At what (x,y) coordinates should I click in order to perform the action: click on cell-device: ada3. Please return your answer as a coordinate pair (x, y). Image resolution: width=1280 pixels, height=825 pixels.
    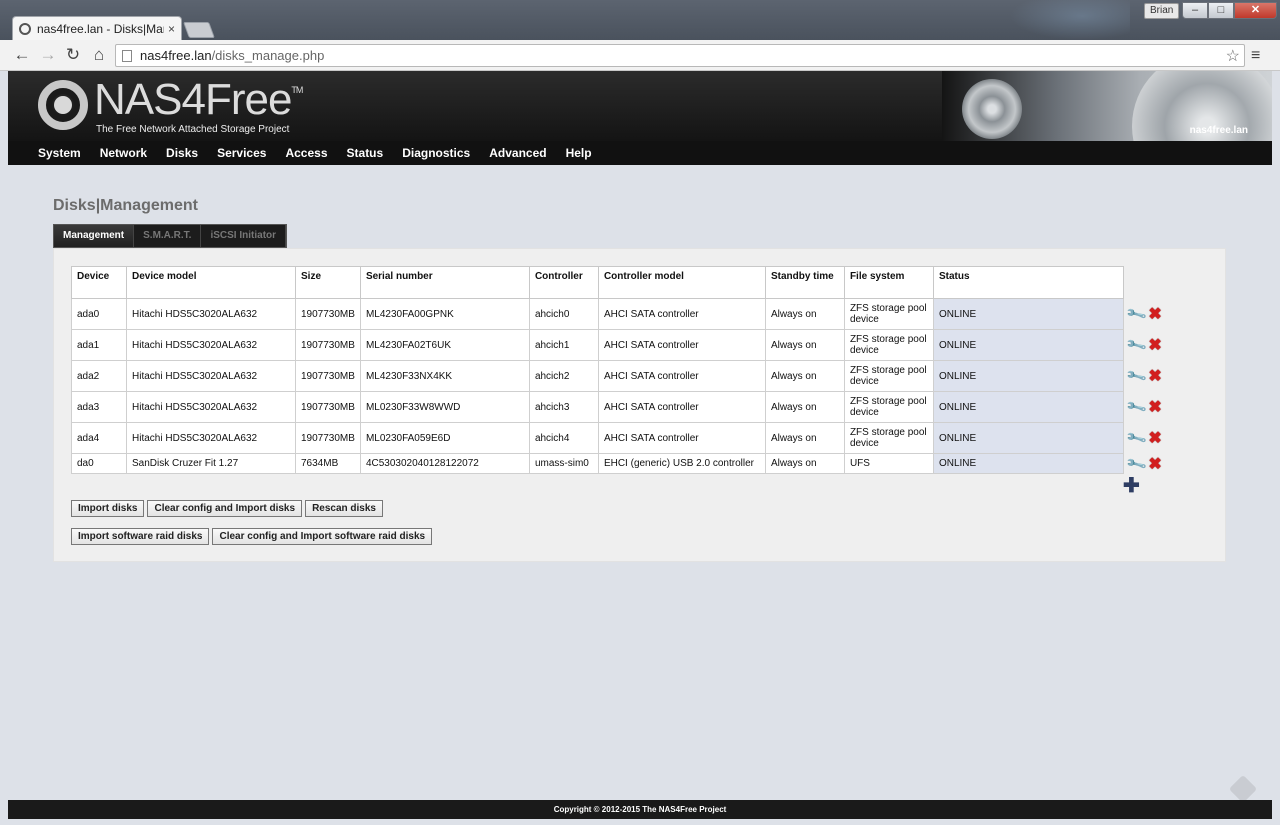
    Looking at the image, I should click on (99, 407).